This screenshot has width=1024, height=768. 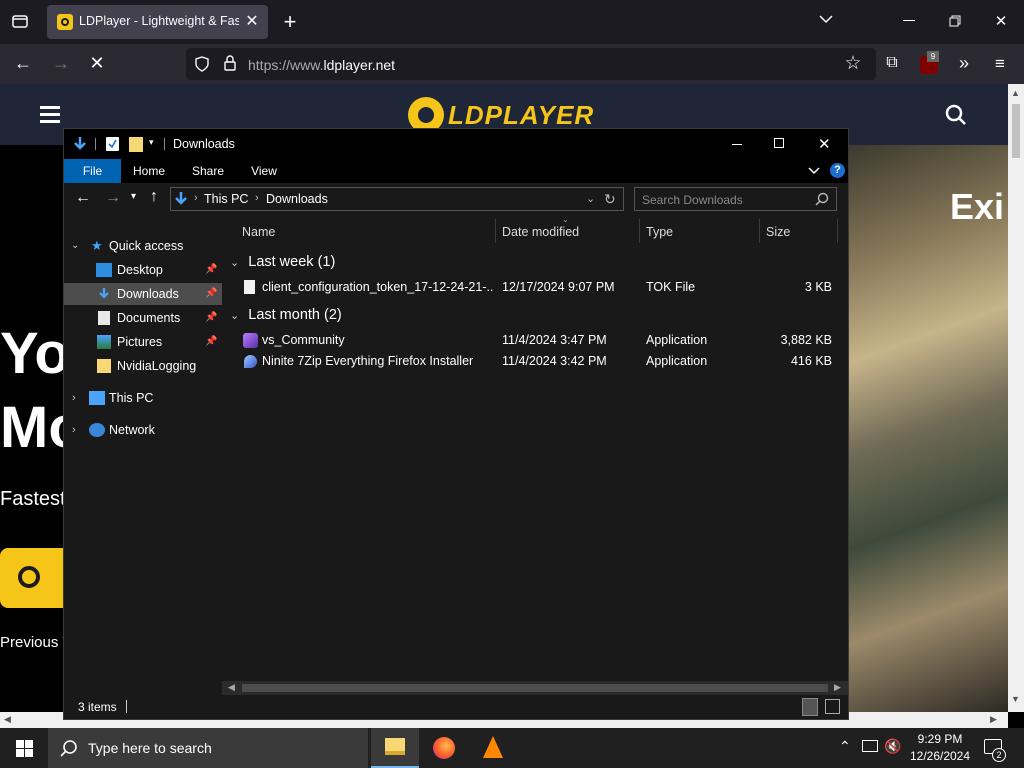 What do you see at coordinates (143, 246) in the screenshot?
I see `nav-quick-access: ⌄ ★ Quick access` at bounding box center [143, 246].